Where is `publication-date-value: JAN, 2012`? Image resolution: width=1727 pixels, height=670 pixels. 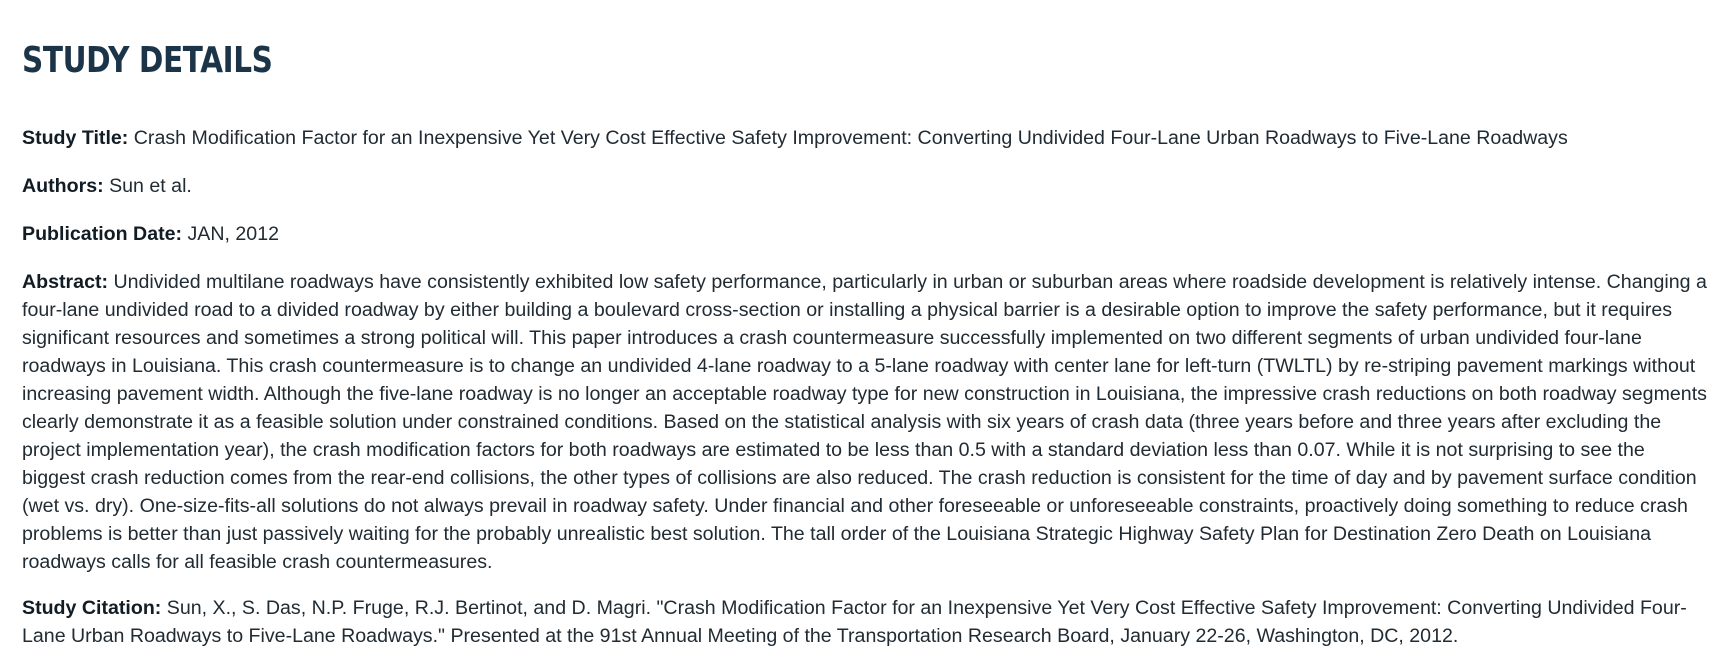 publication-date-value: JAN, 2012 is located at coordinates (233, 234).